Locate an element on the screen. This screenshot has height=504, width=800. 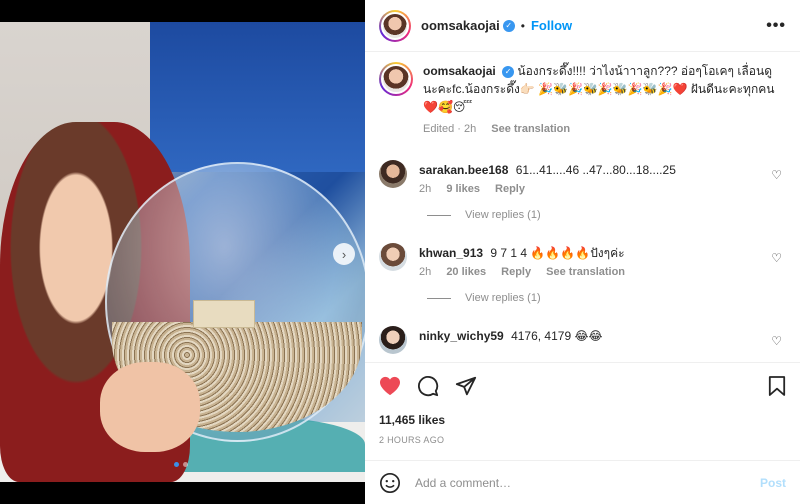
add-comment-bar: Add a comment… Post is located at coordinates (582, 482).